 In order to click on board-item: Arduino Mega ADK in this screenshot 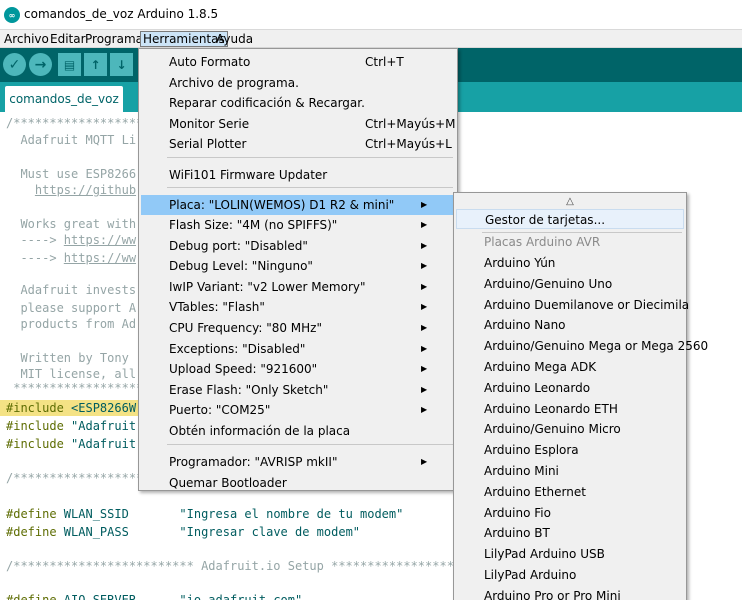, I will do `click(570, 367)`.